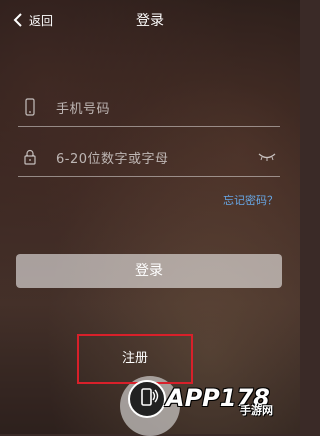  What do you see at coordinates (256, 410) in the screenshot?
I see `watermark-subtext: 手游网` at bounding box center [256, 410].